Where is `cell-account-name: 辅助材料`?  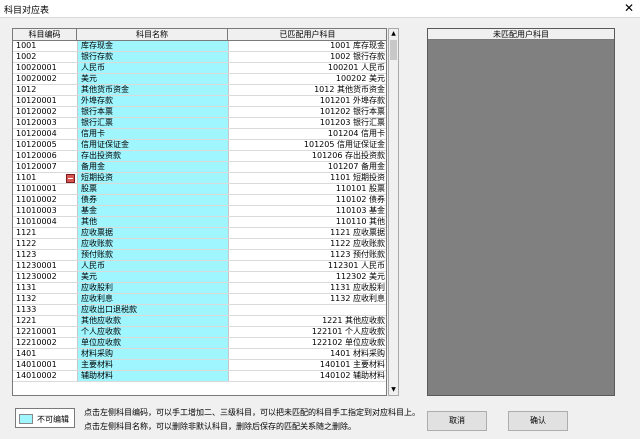
cell-account-name: 辅助材料 is located at coordinates (152, 376).